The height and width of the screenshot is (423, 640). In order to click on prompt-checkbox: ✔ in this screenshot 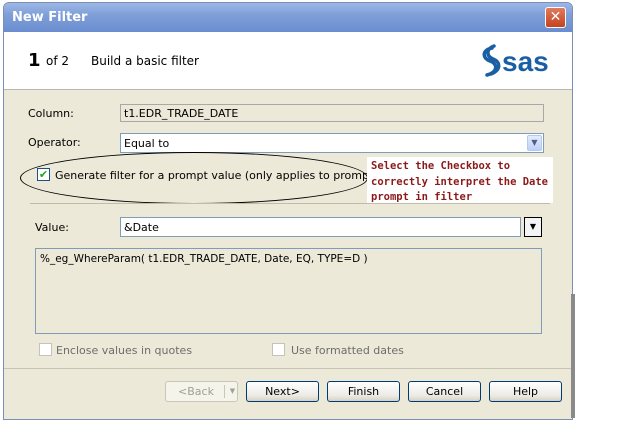, I will do `click(43, 174)`.